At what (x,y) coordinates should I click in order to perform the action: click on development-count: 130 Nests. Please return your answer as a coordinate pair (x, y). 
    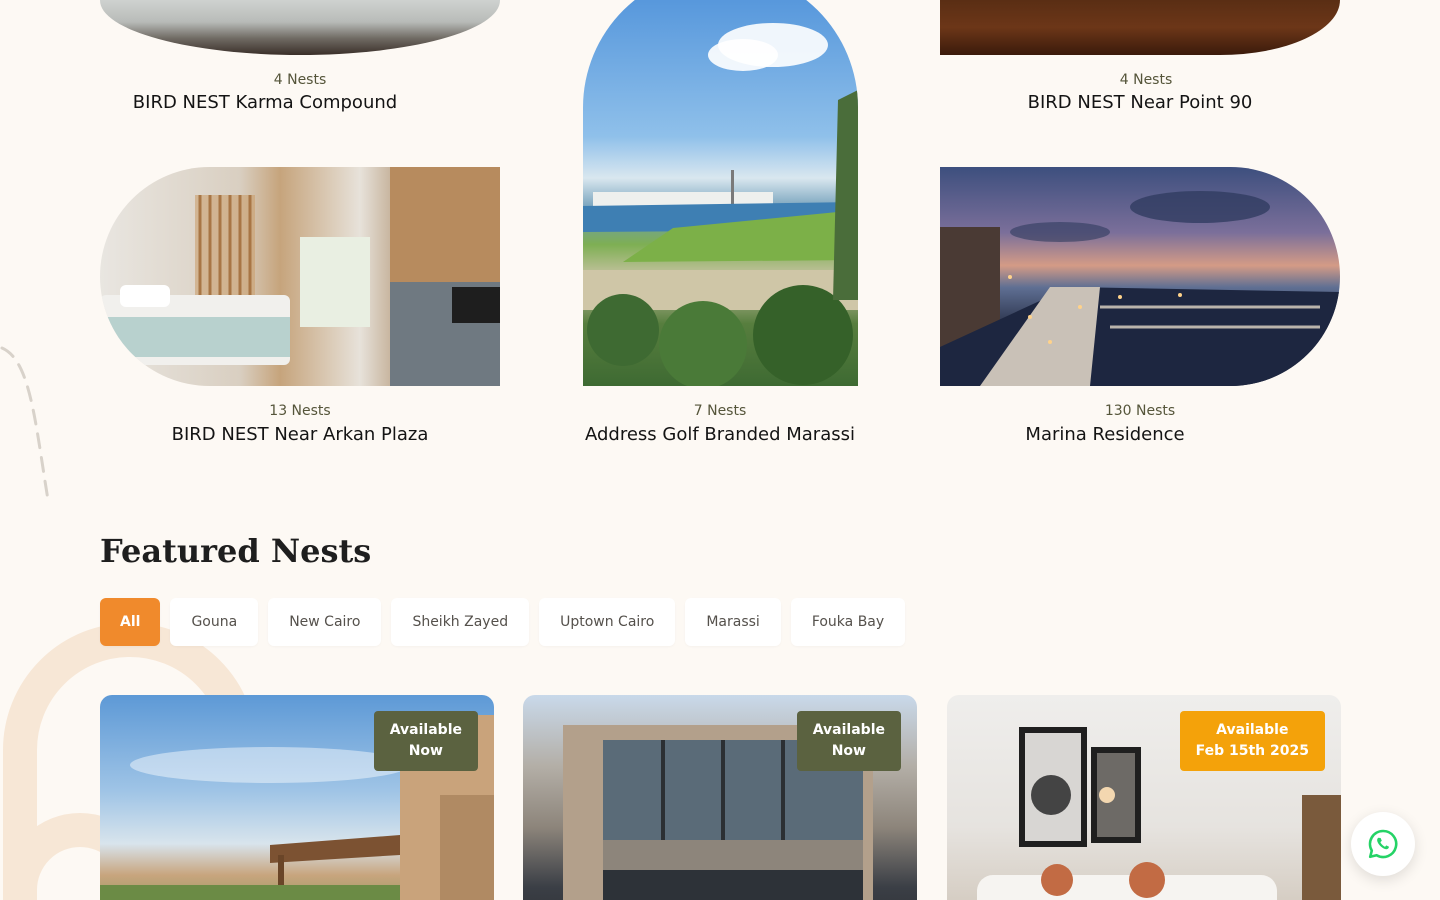
    Looking at the image, I should click on (1140, 411).